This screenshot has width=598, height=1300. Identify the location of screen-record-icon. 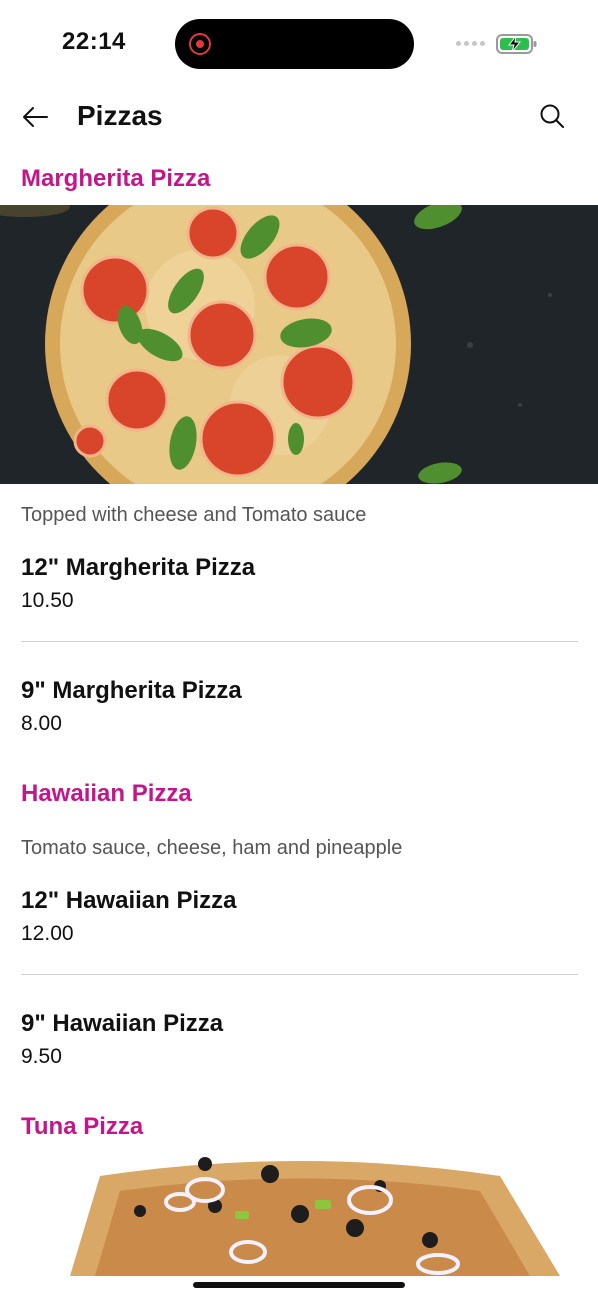
(200, 44).